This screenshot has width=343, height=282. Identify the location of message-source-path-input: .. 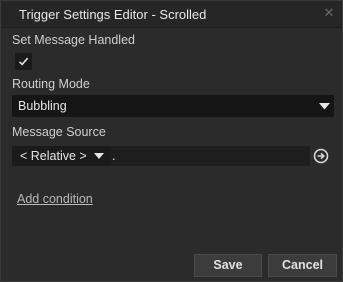
(210, 156).